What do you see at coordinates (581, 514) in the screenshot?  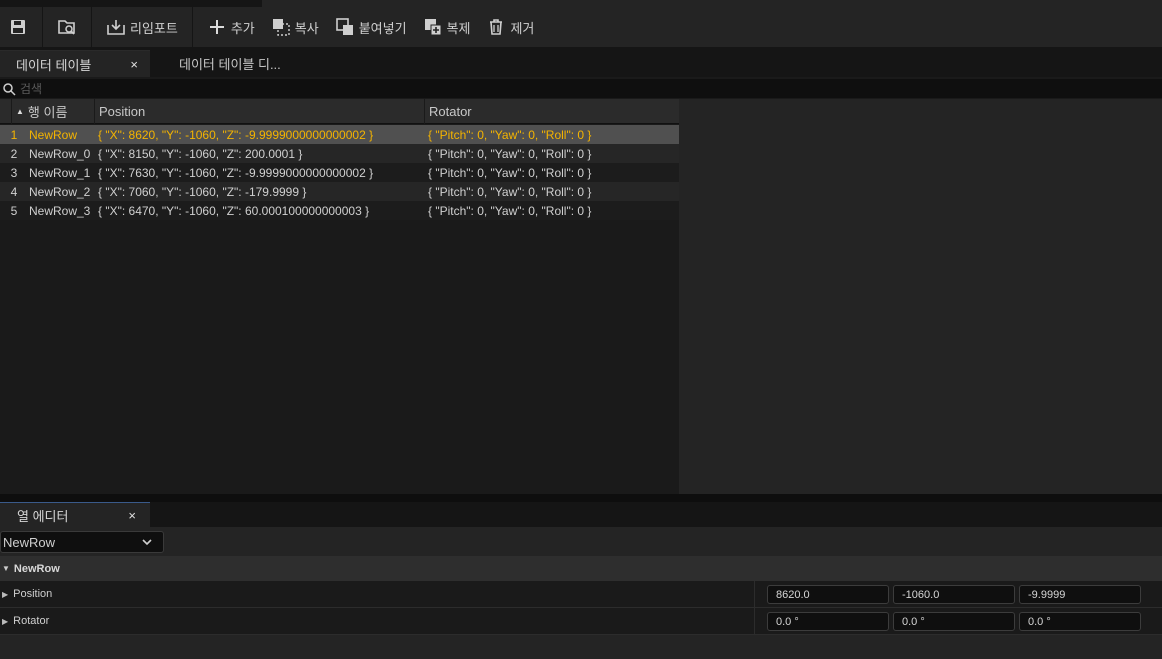 I see `row-editor-tab-row: 열 에디터 ×` at bounding box center [581, 514].